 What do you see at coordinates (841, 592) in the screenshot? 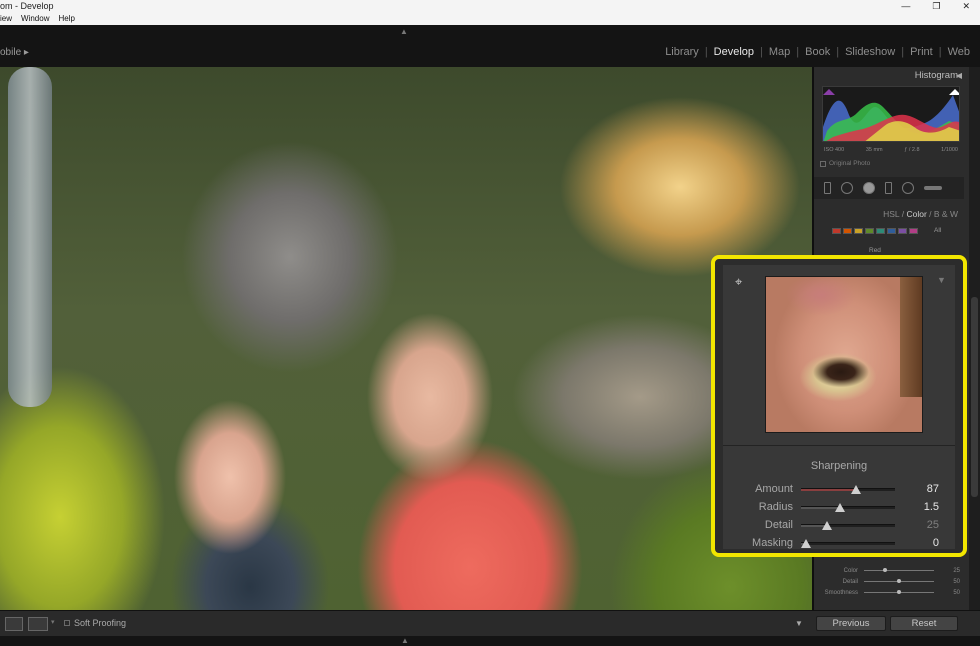
I see `noise-row-label: Smoothness` at bounding box center [841, 592].